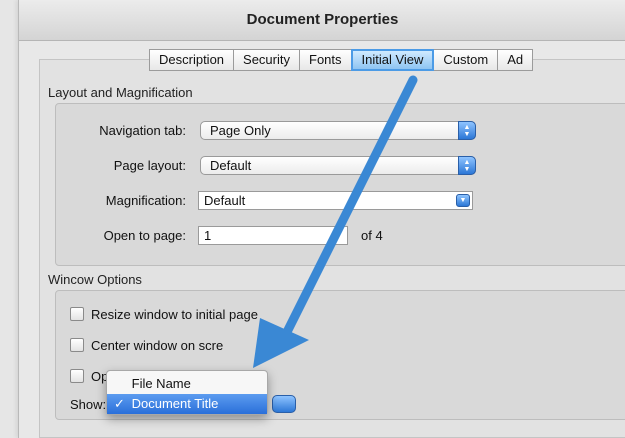 The height and width of the screenshot is (438, 625). I want to click on window-title: Document Properties, so click(322, 19).